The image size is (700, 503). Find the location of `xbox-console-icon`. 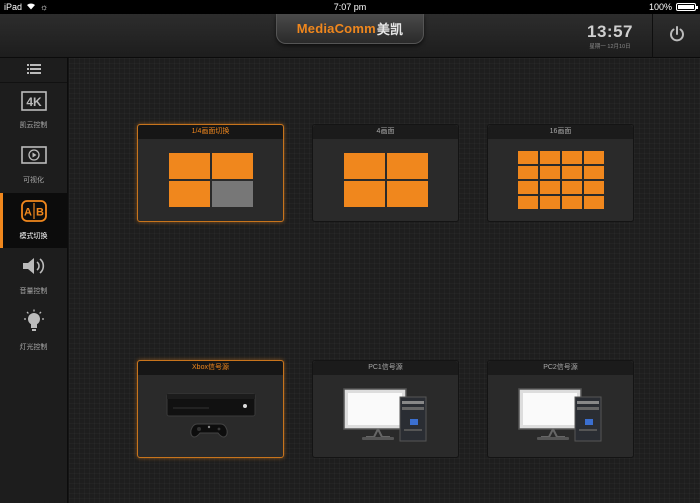

xbox-console-icon is located at coordinates (211, 416).